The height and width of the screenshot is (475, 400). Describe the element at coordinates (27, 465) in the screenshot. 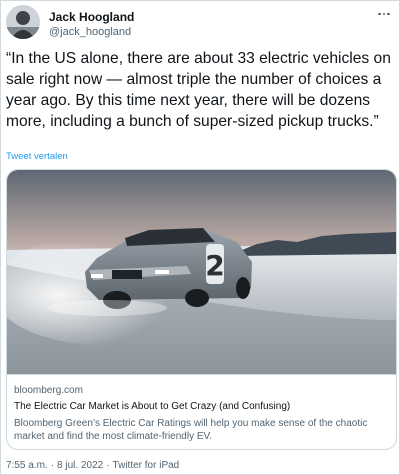

I see `tweet-time: 7:55 a.m.` at that location.